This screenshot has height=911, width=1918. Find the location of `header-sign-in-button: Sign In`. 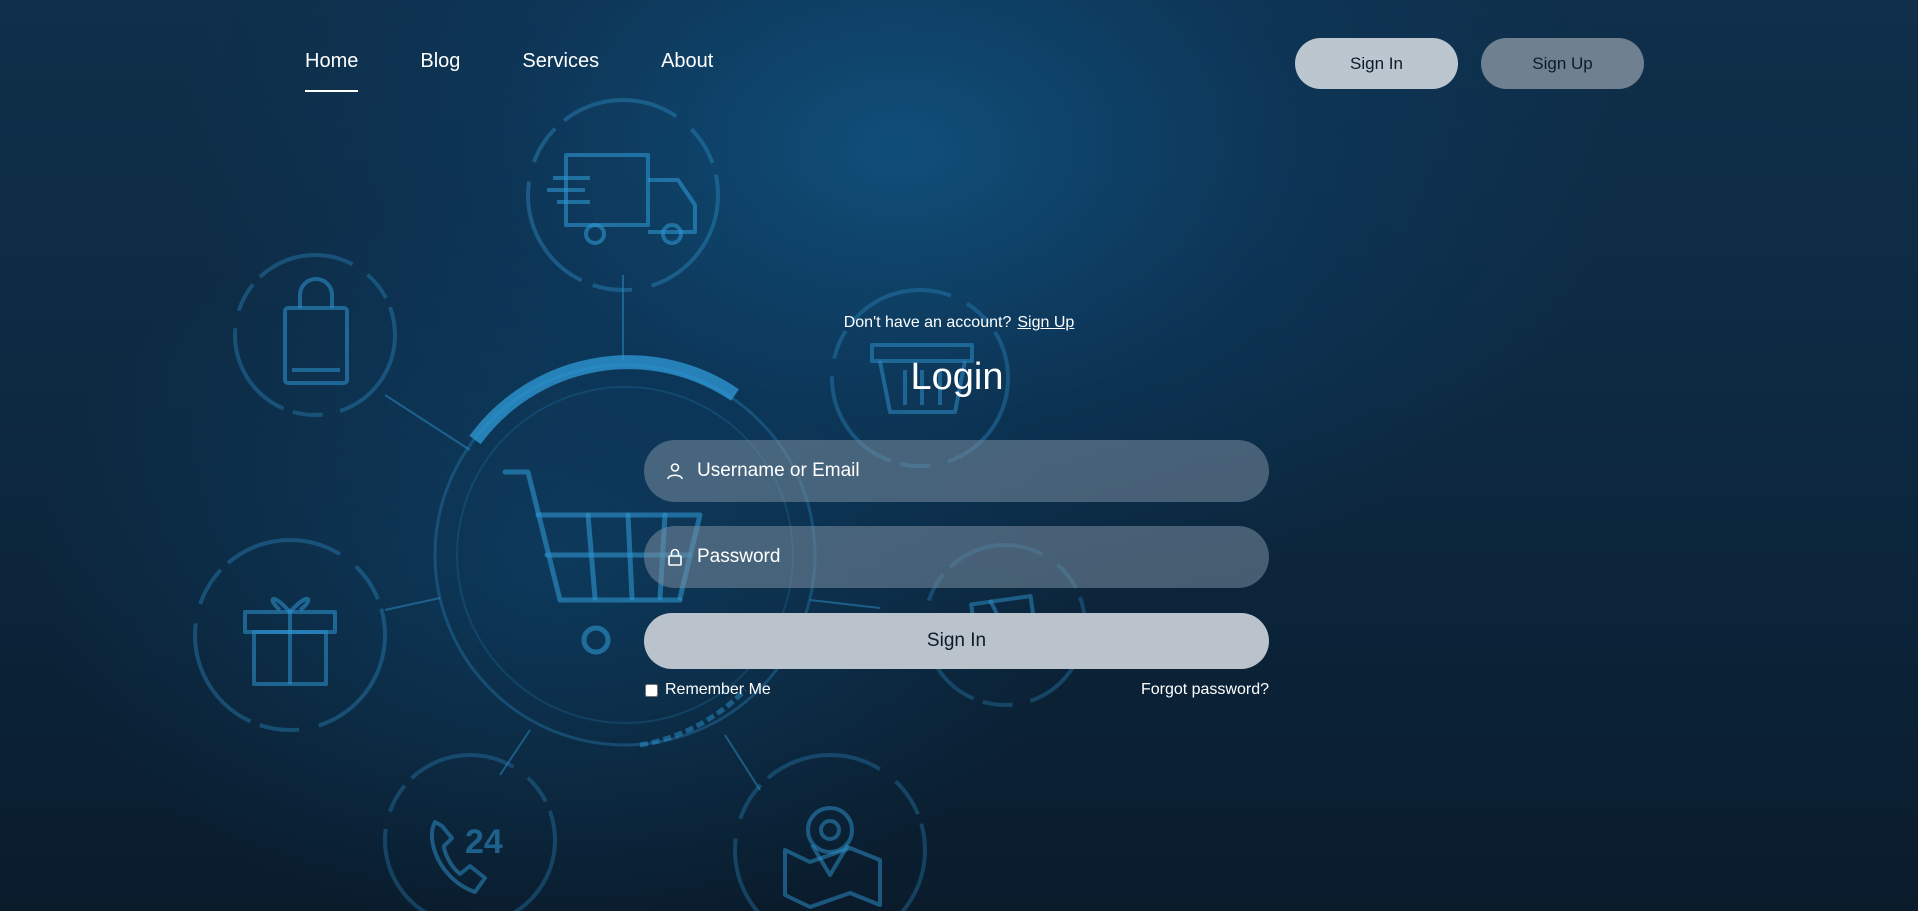

header-sign-in-button: Sign In is located at coordinates (1376, 63).